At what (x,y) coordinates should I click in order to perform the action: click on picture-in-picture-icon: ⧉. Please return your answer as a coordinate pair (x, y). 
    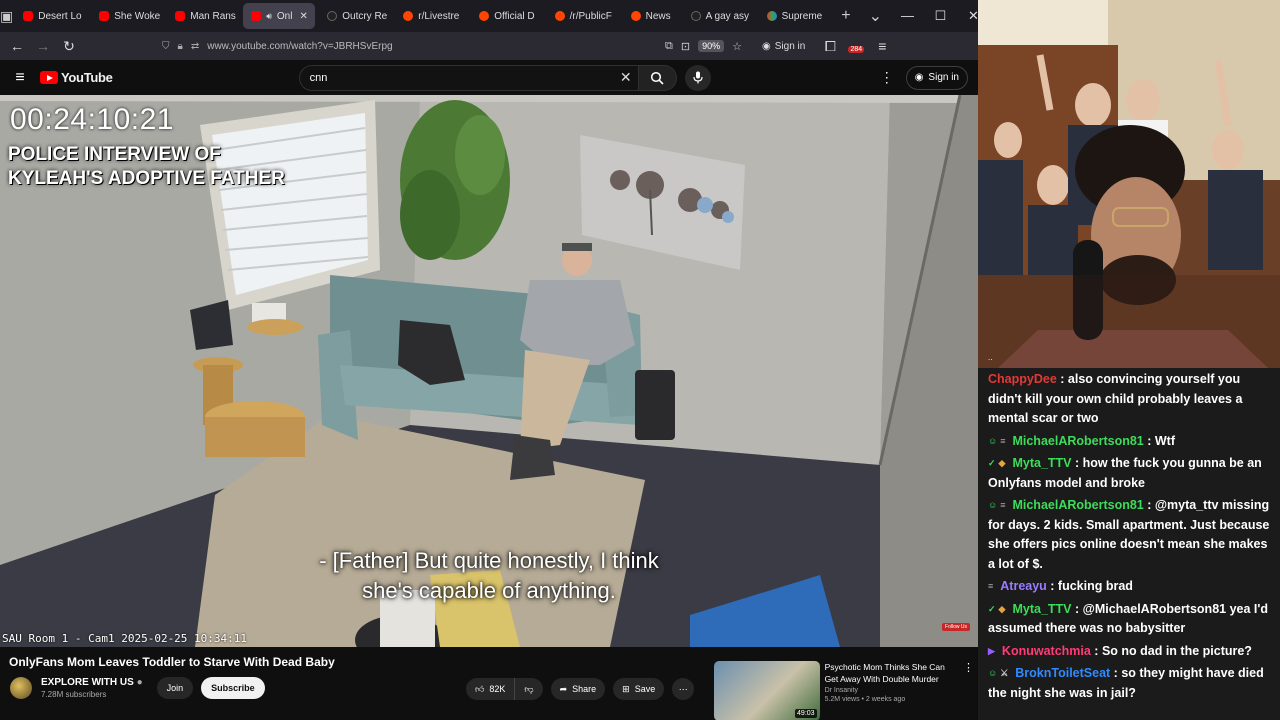
    Looking at the image, I should click on (669, 46).